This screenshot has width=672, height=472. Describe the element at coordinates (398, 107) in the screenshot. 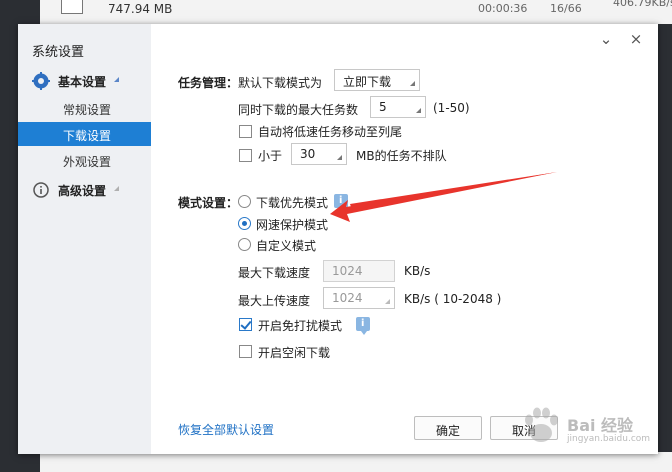

I see `max-tasks-select: 5` at that location.